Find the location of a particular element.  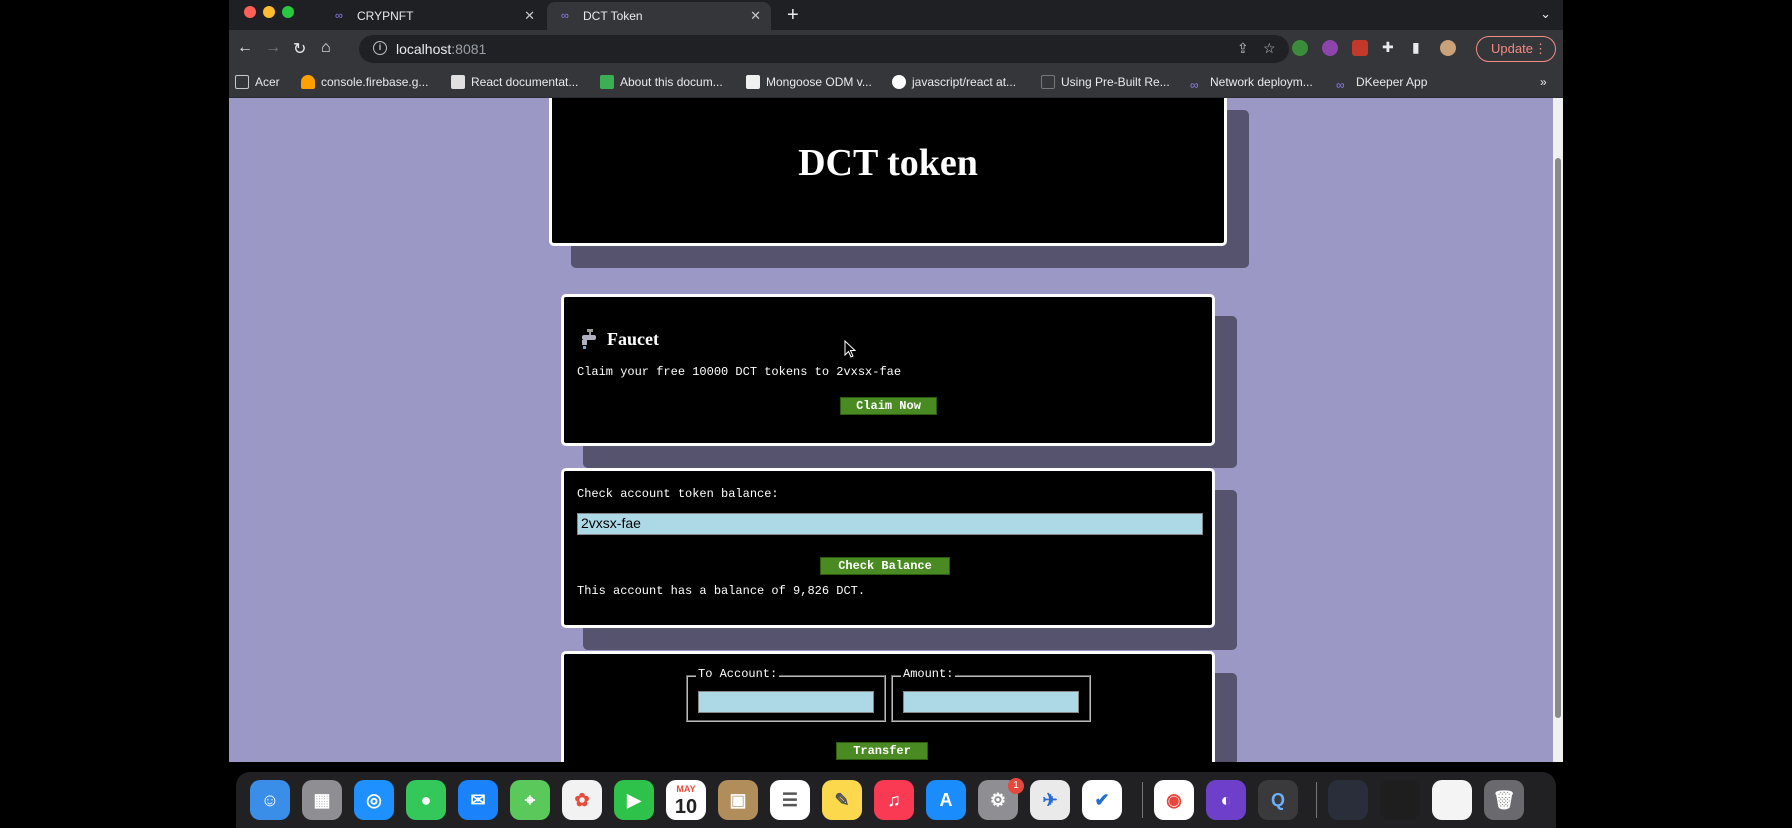

tab-bar: ∞ CRYPNFT ✕ ∞ DCT Token ✕ + ⌄ is located at coordinates (896, 15).